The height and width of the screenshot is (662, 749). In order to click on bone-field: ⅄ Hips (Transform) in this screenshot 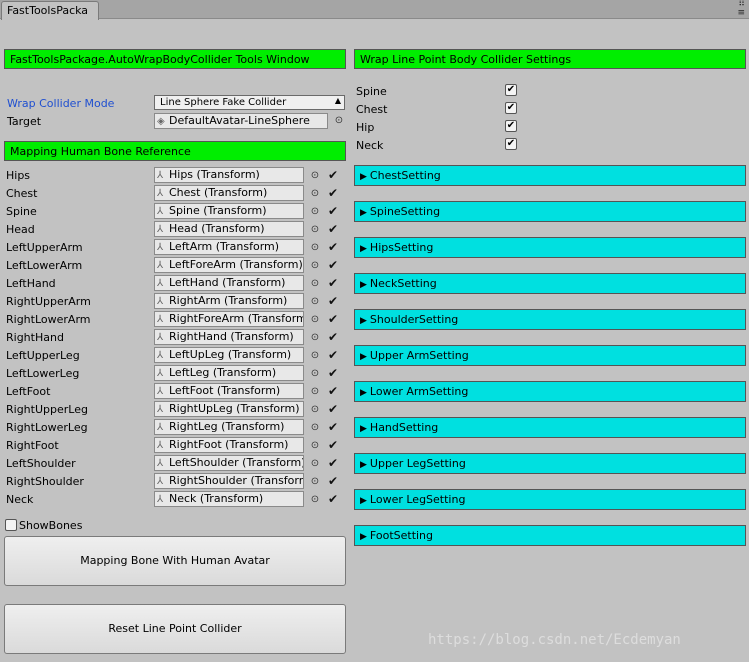, I will do `click(229, 175)`.